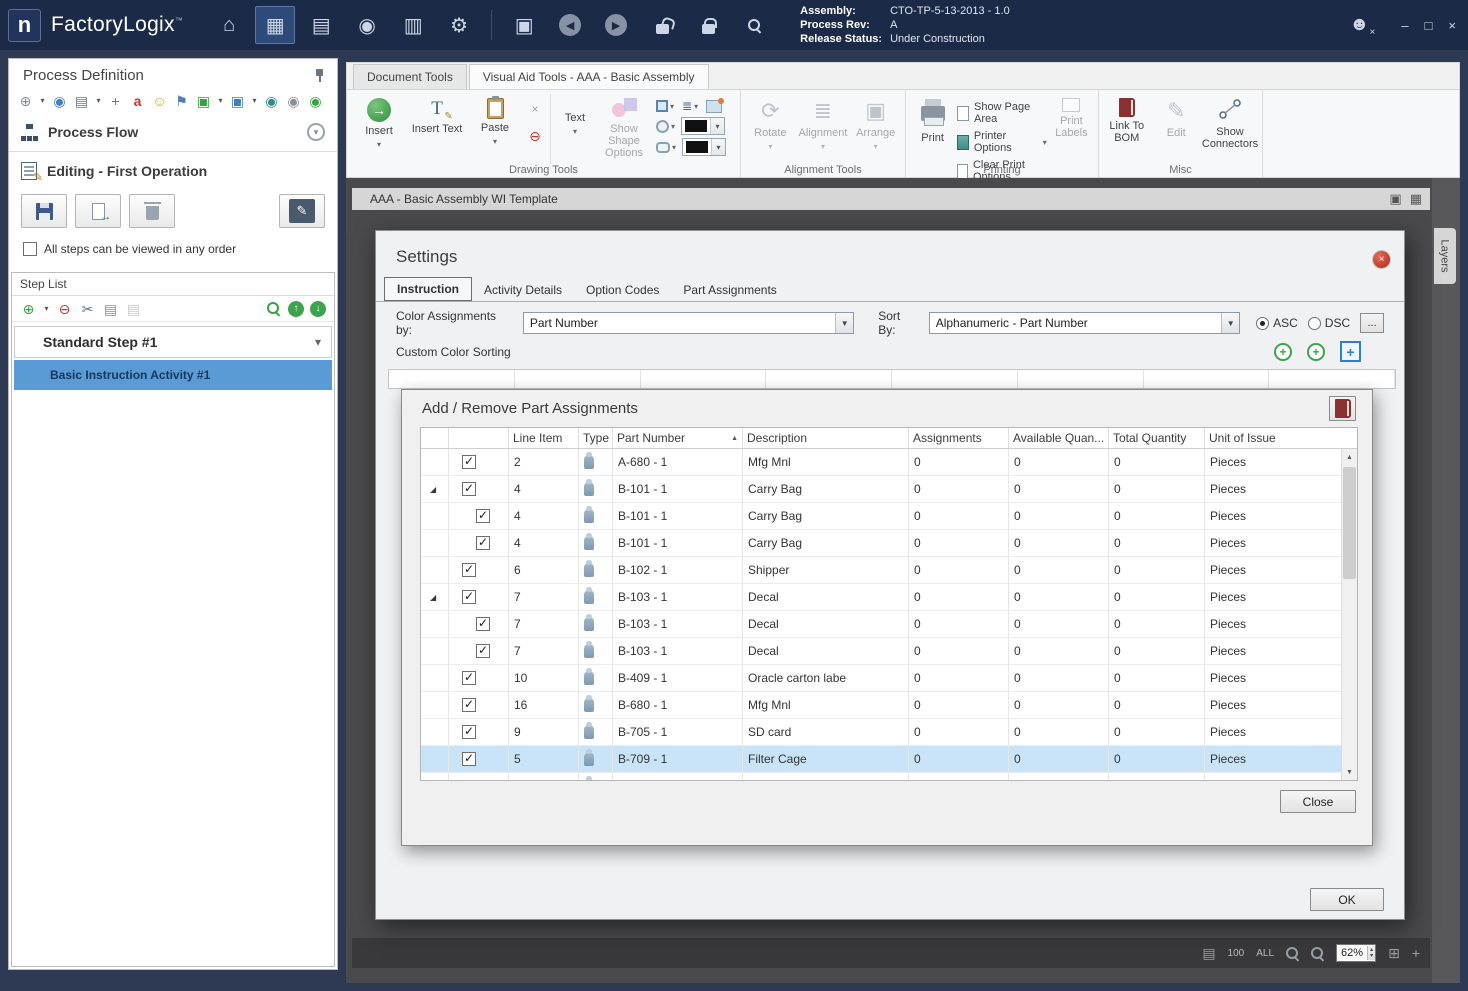 This screenshot has height=991, width=1468. Describe the element at coordinates (823, 127) in the screenshot. I see `alignment-button: ≣ Alignment ▾` at that location.